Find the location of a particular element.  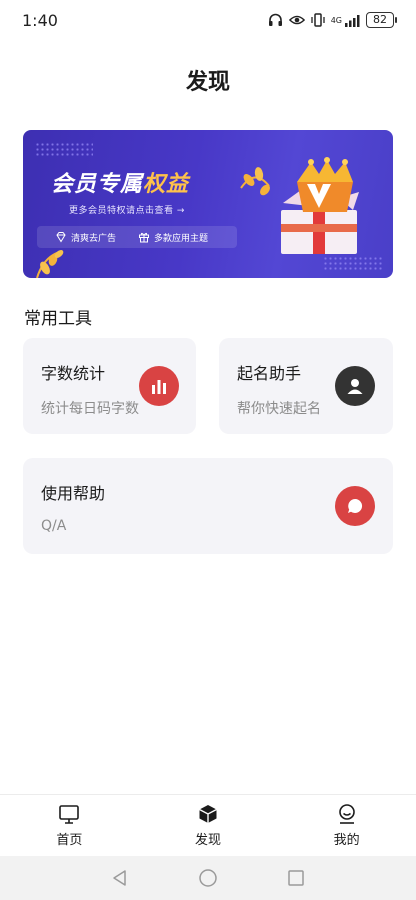

banner-title-main: 会员专属 is located at coordinates (97, 184).